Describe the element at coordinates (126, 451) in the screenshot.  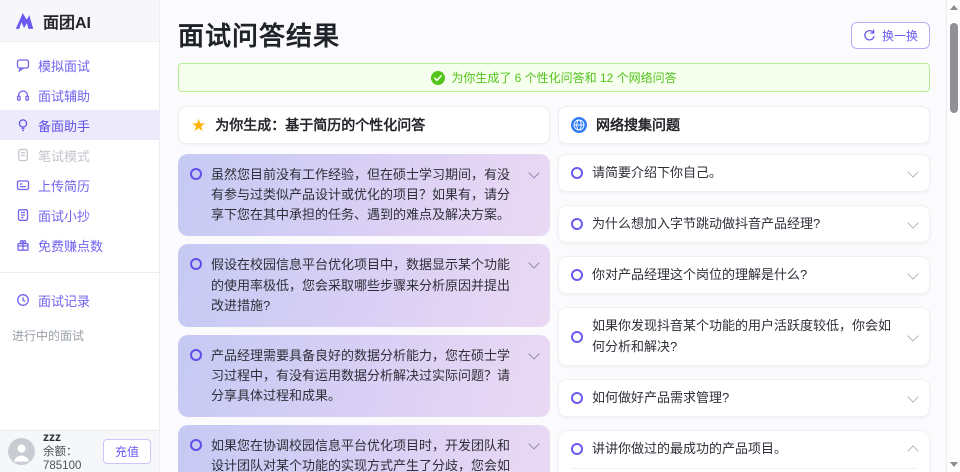
I see `recharge-button: 充值` at that location.